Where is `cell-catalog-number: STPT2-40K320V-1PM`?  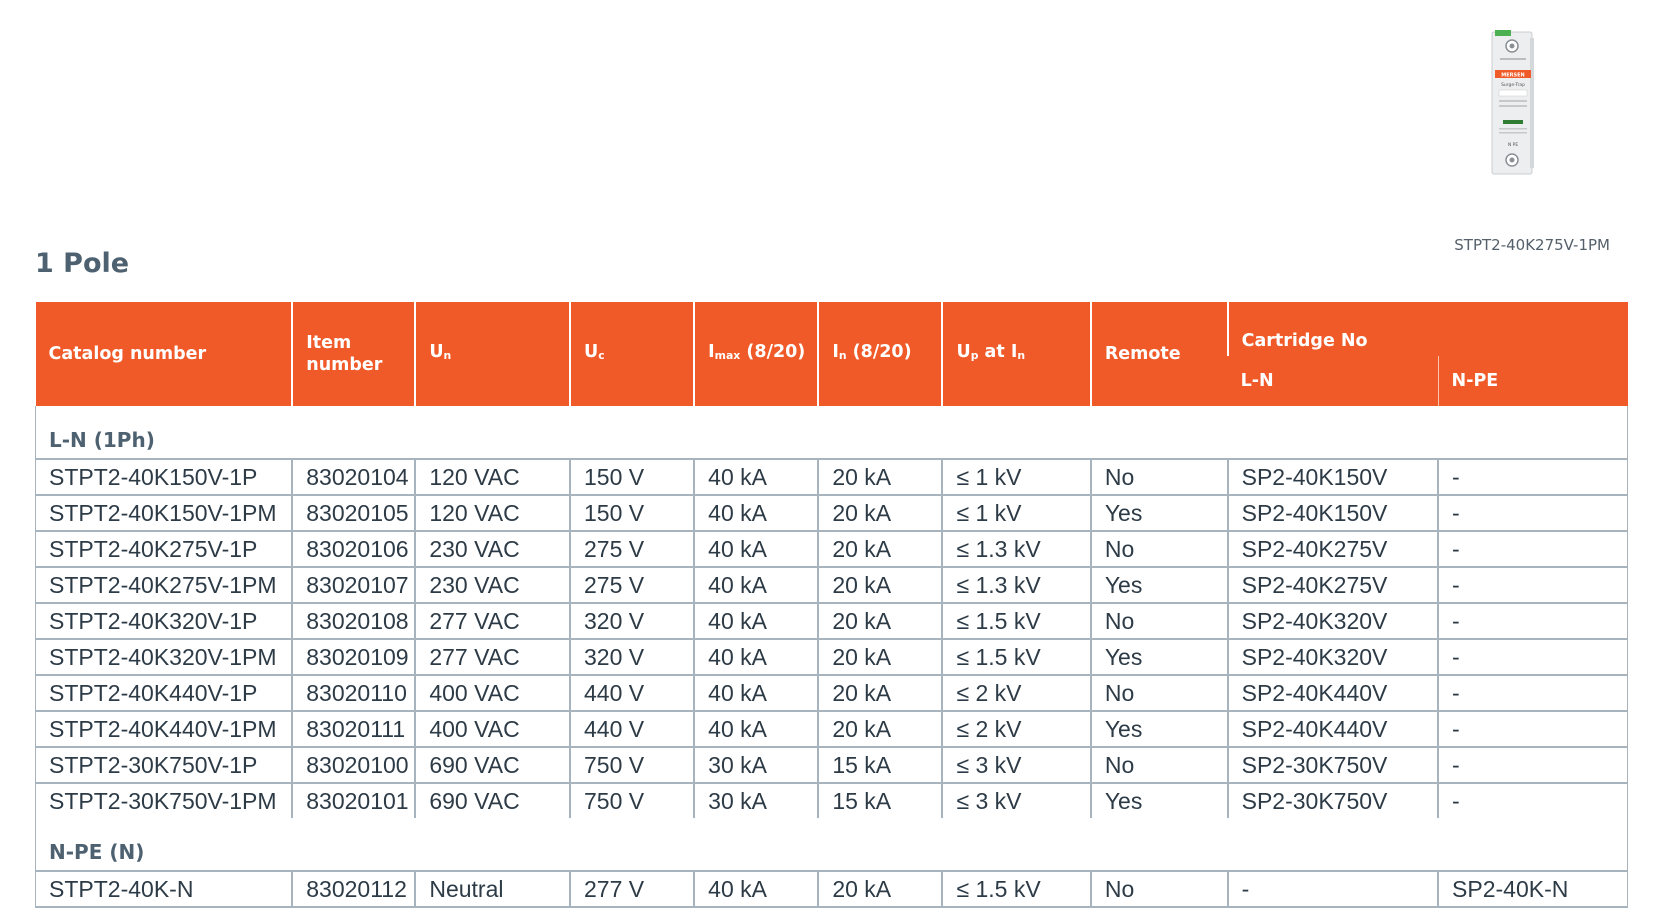
cell-catalog-number: STPT2-40K320V-1PM is located at coordinates (164, 656).